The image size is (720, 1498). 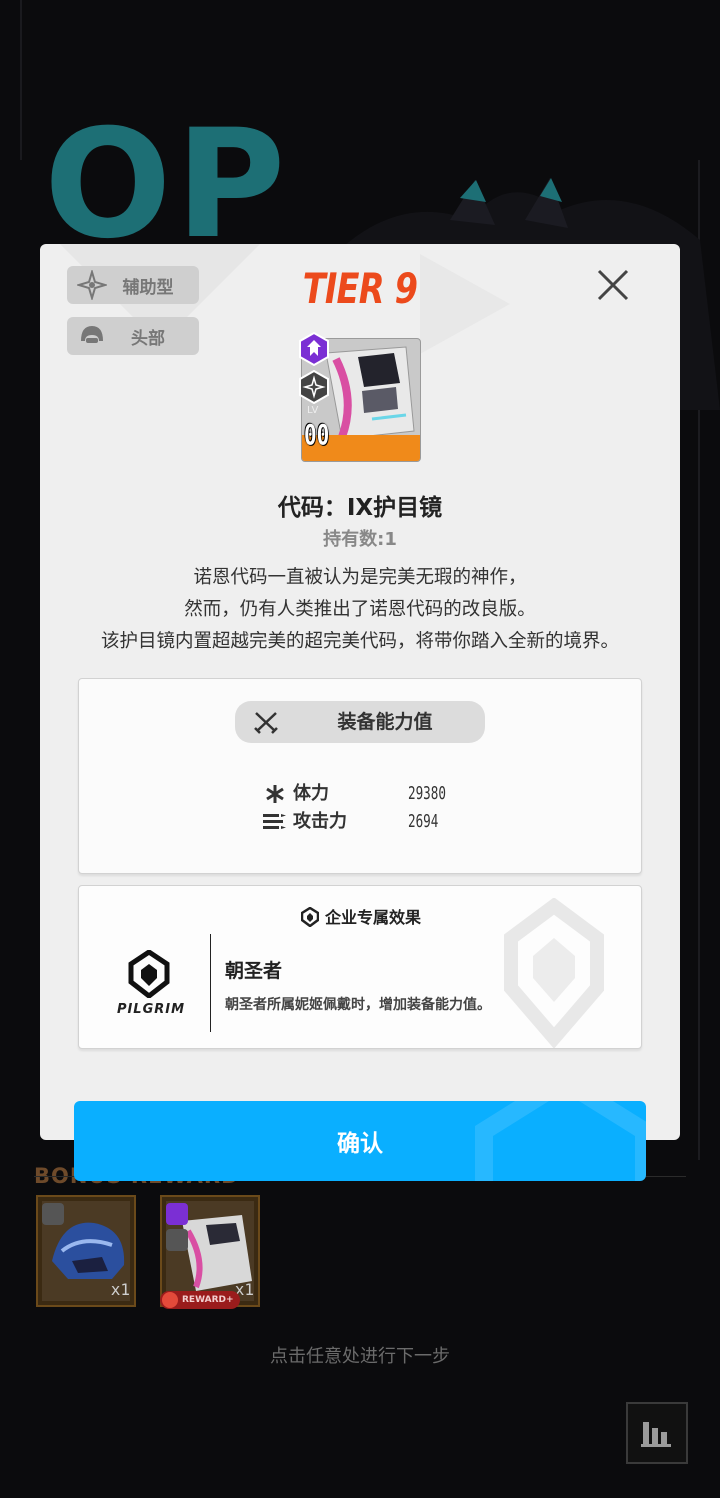 What do you see at coordinates (151, 1009) in the screenshot?
I see `company-name: PILGRIM` at bounding box center [151, 1009].